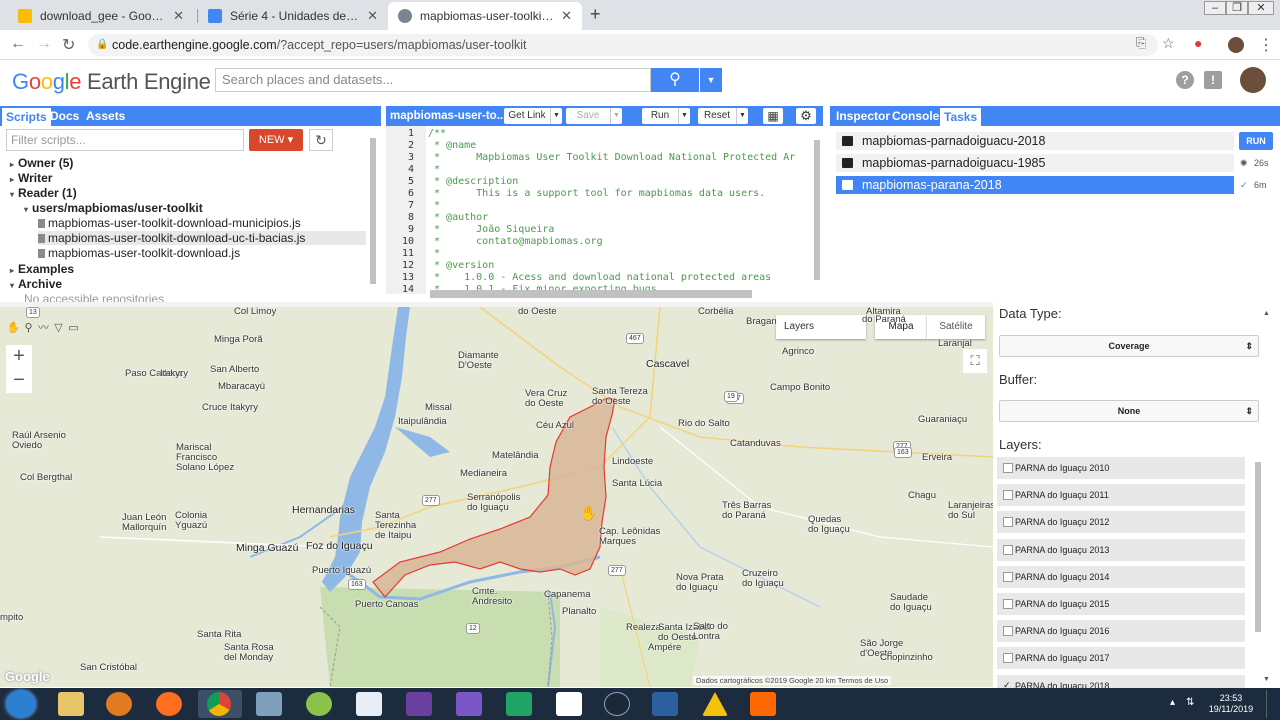 This screenshot has width=1280, height=720. Describe the element at coordinates (1121, 522) in the screenshot. I see `layer-row: PARNA do Iguaçu 2012` at that location.